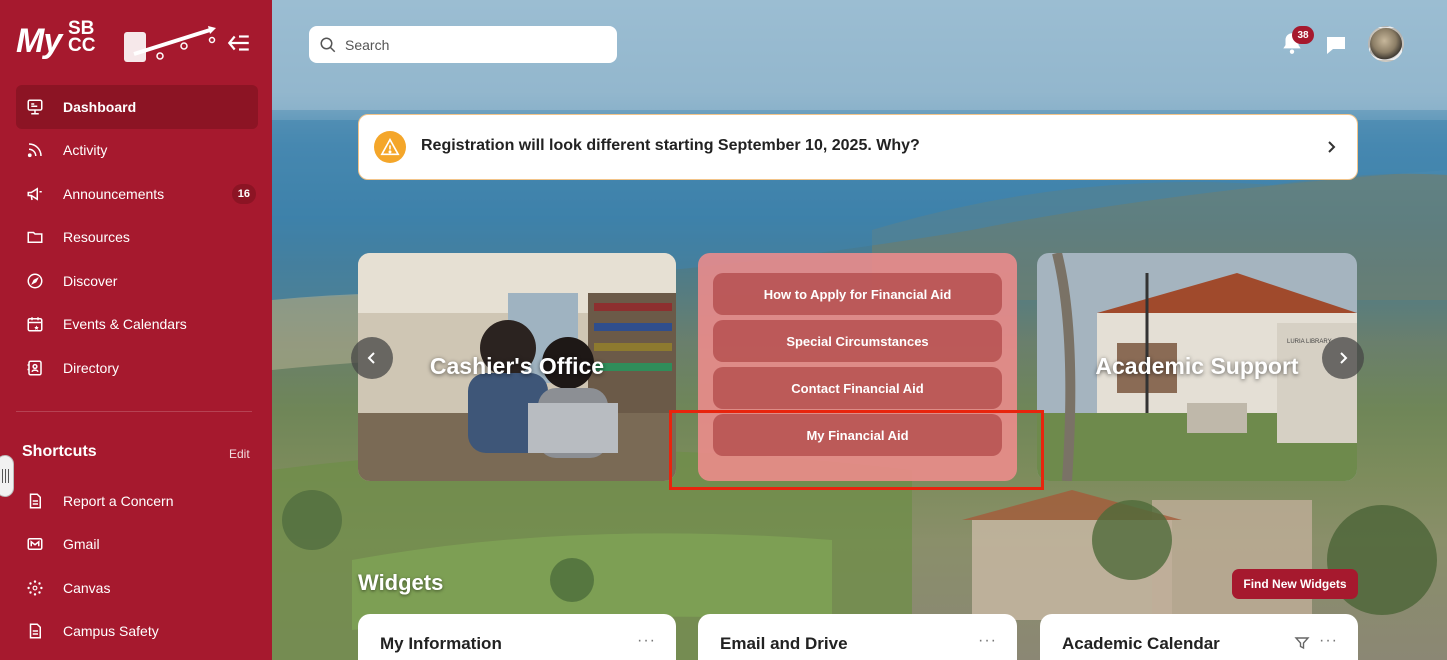 The image size is (1447, 660). I want to click on folder-icon, so click(35, 237).